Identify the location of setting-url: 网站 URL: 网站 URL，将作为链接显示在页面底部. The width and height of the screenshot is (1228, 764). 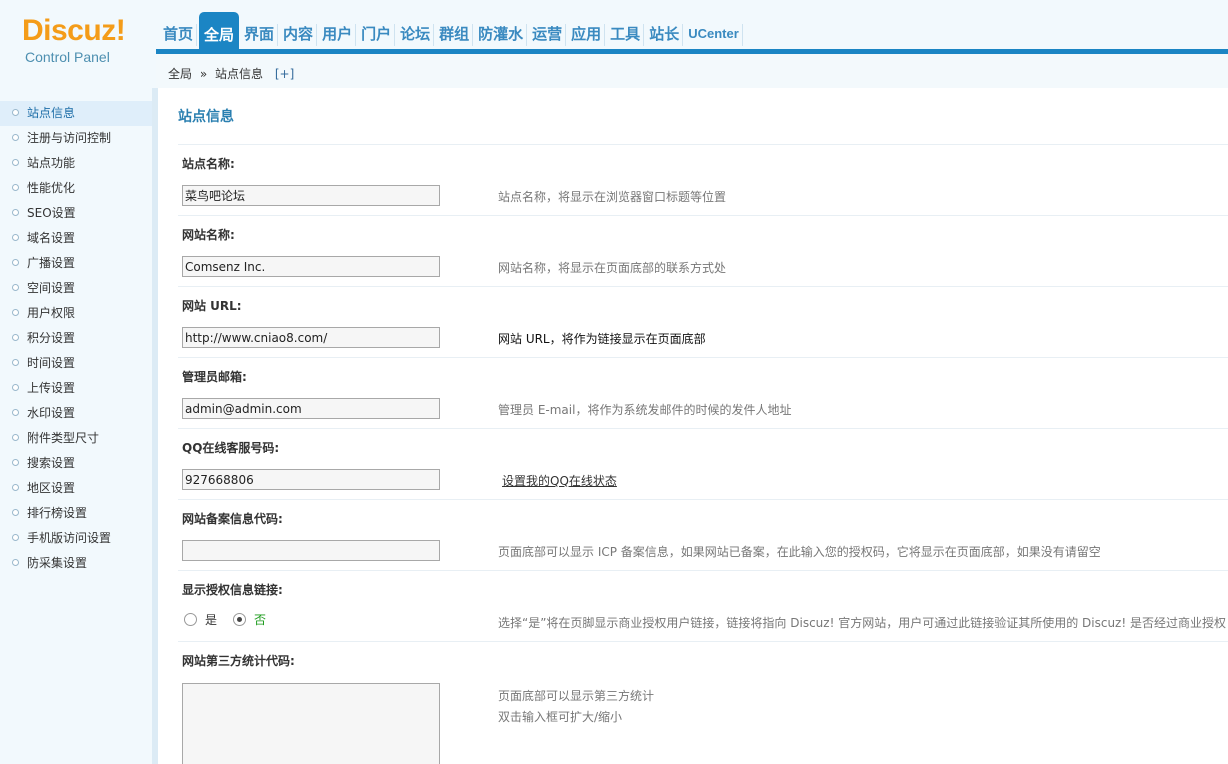
(703, 322).